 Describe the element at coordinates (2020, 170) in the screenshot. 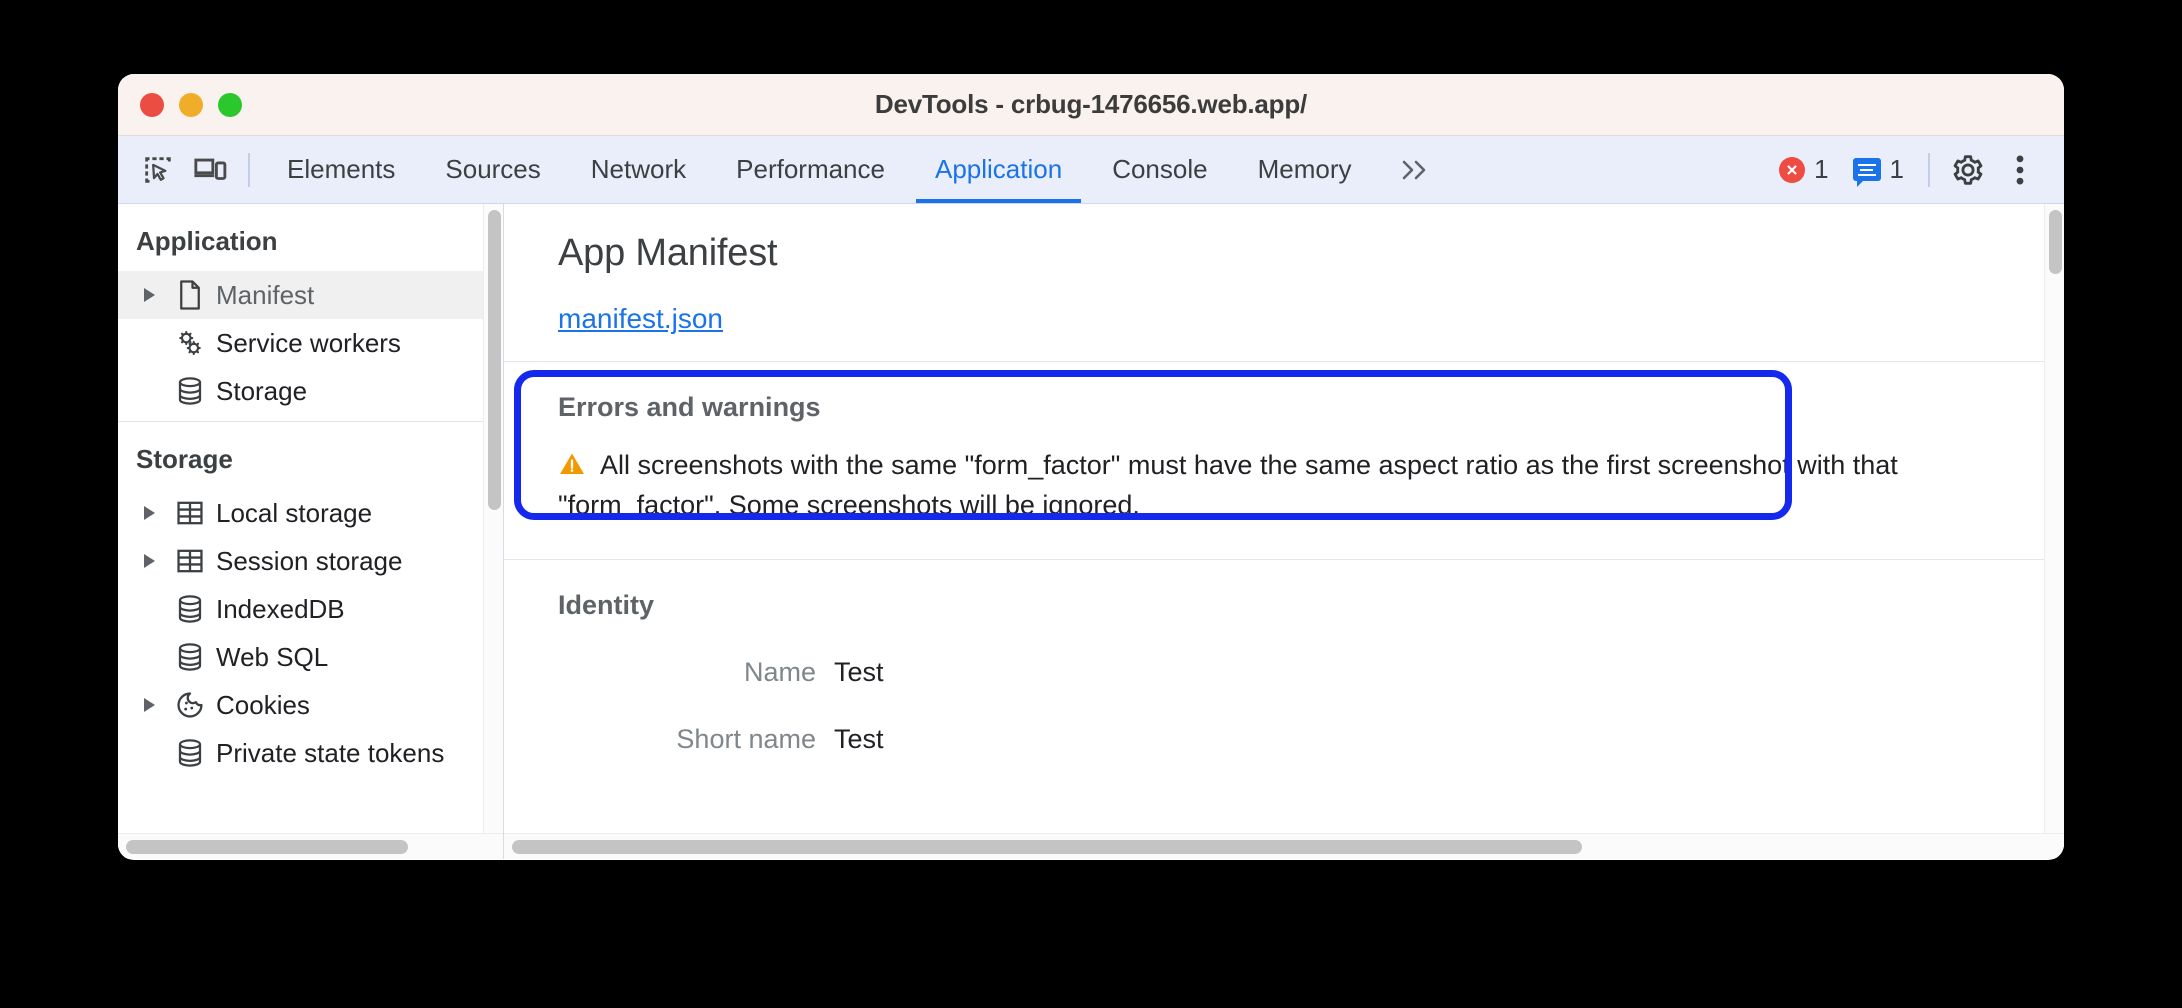

I see `three-dot-menu-icon` at that location.